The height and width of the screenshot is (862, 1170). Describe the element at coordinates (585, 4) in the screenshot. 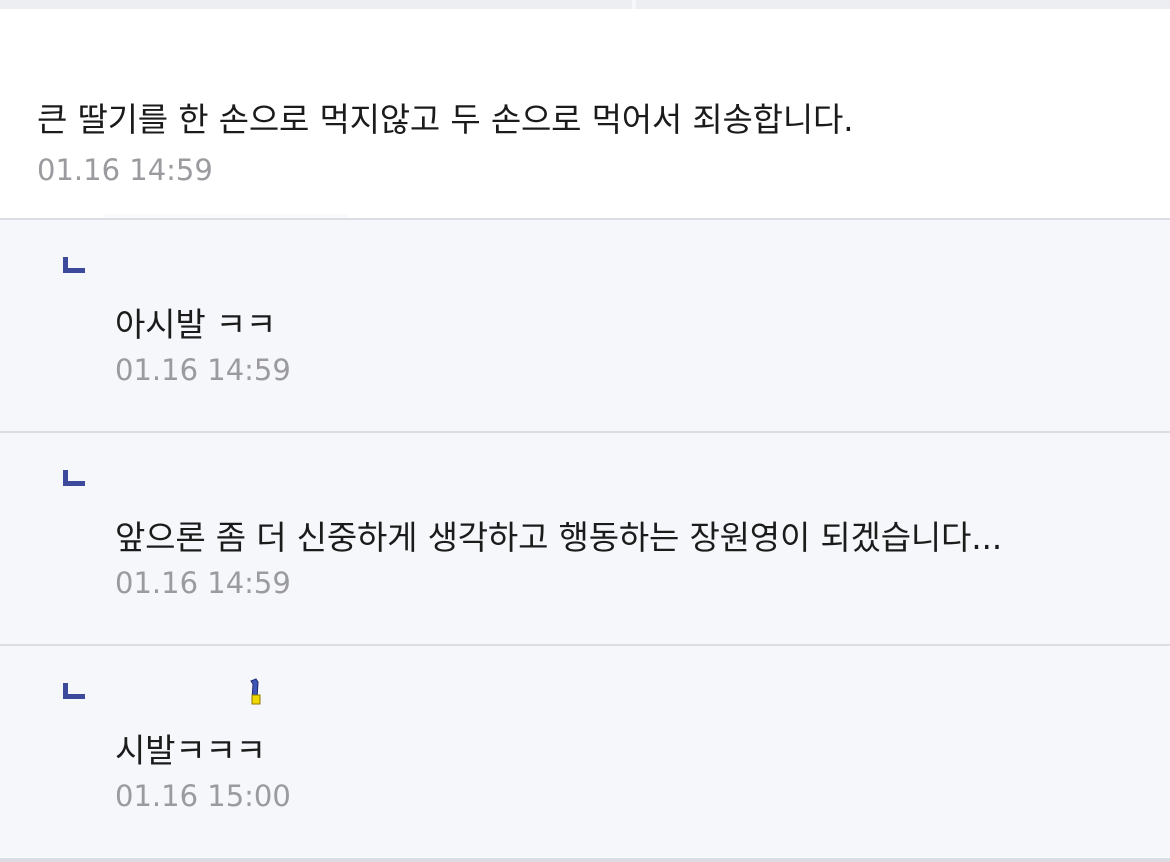

I see `top-divider` at that location.